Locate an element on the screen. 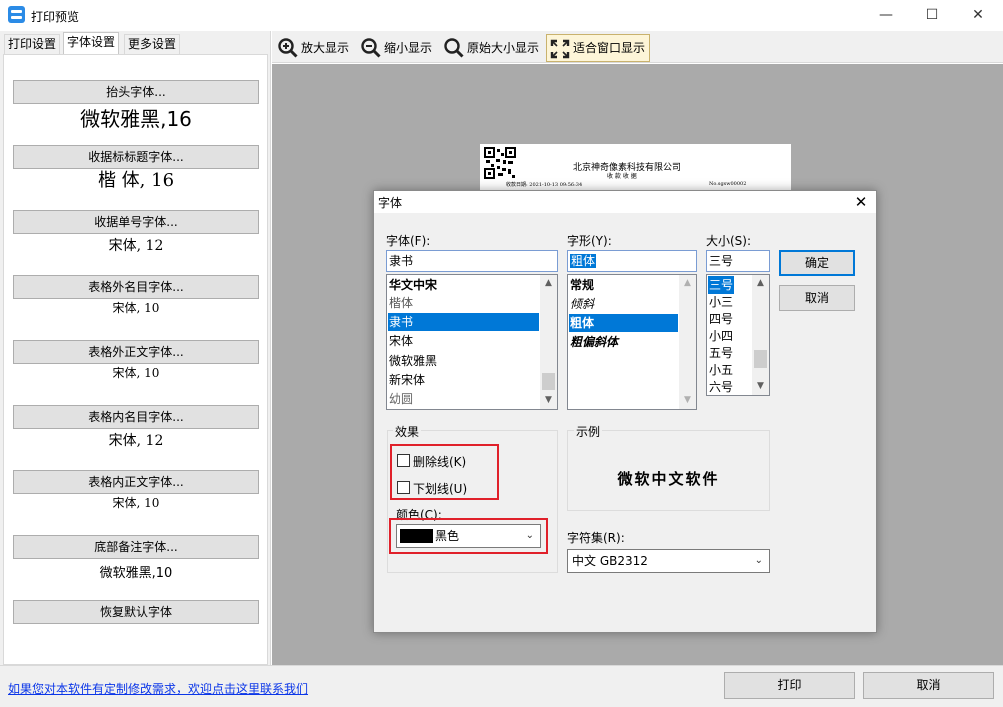 This screenshot has width=1003, height=707. original-size-button: 原始大小显示 is located at coordinates (492, 48).